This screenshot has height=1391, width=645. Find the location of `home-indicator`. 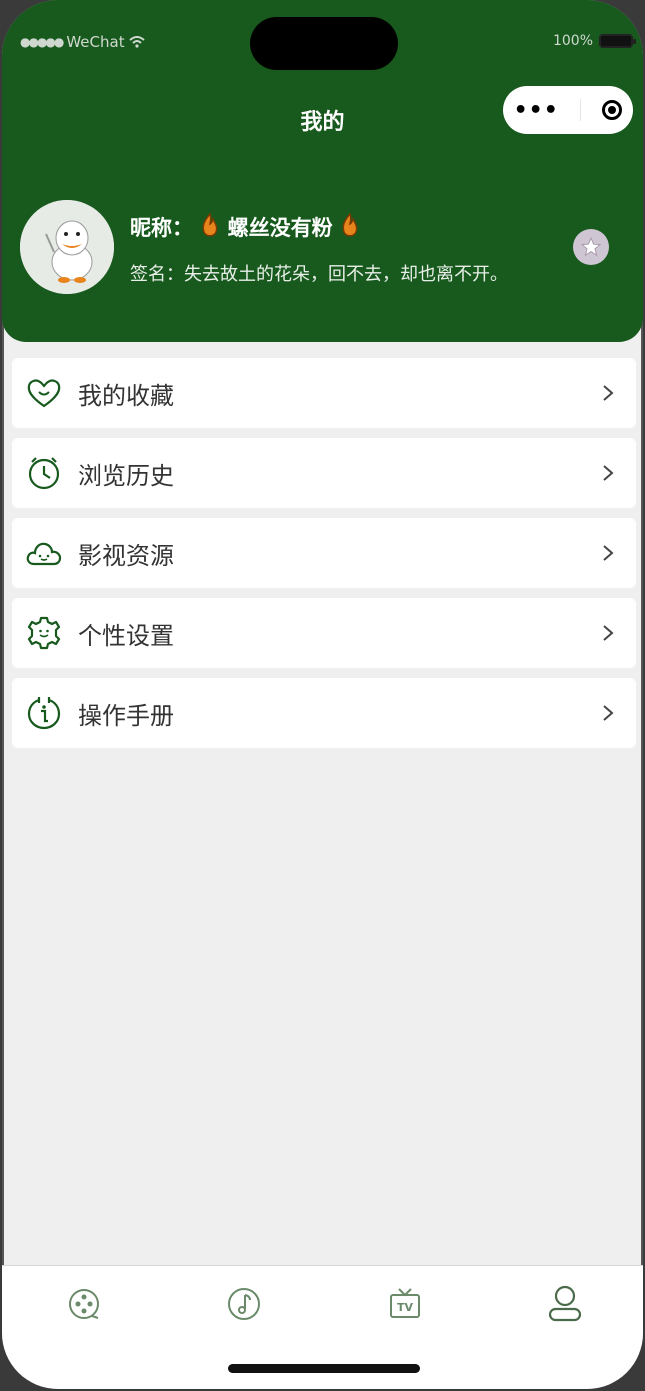

home-indicator is located at coordinates (324, 1368).